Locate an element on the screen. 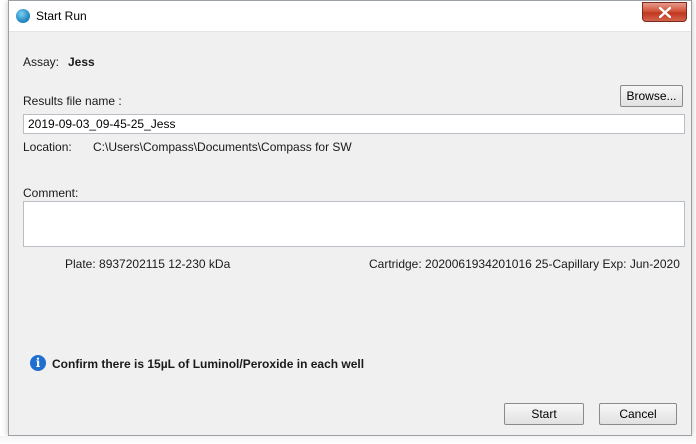 This screenshot has width=696, height=444. close-button is located at coordinates (664, 12).